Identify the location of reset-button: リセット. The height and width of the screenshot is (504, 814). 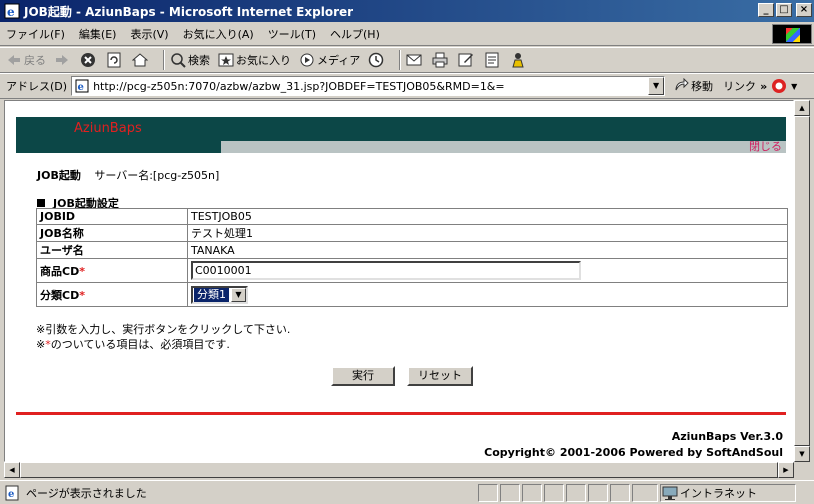
(440, 376).